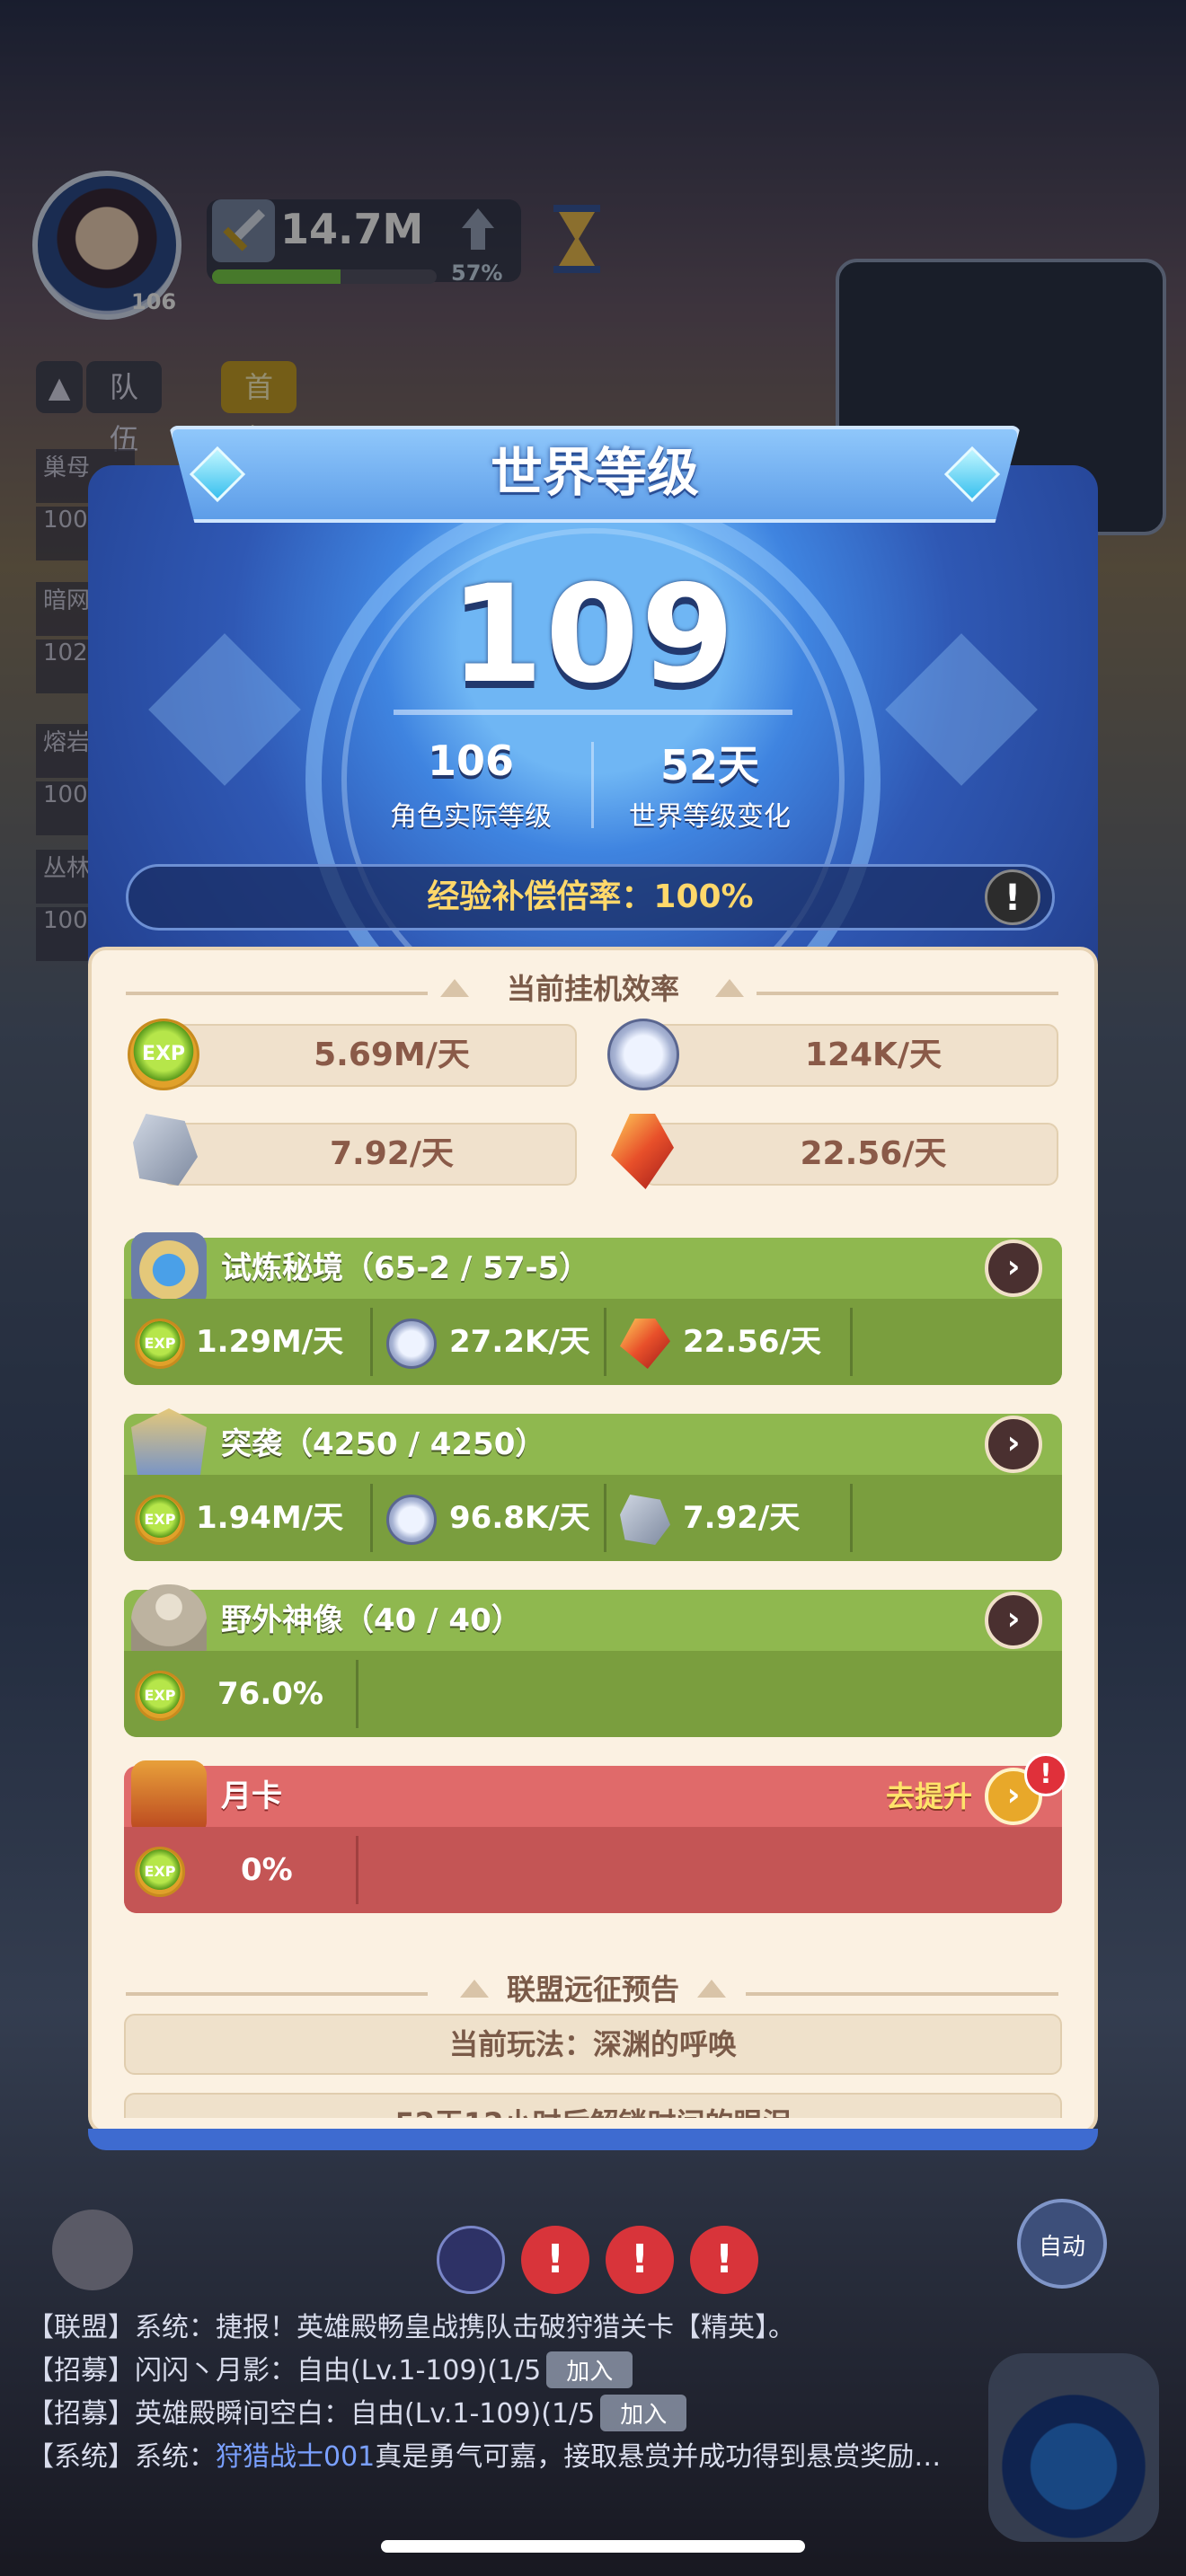 This screenshot has height=2576, width=1186. I want to click on exp-rate-text: 经验补偿倍率：100%, so click(590, 897).